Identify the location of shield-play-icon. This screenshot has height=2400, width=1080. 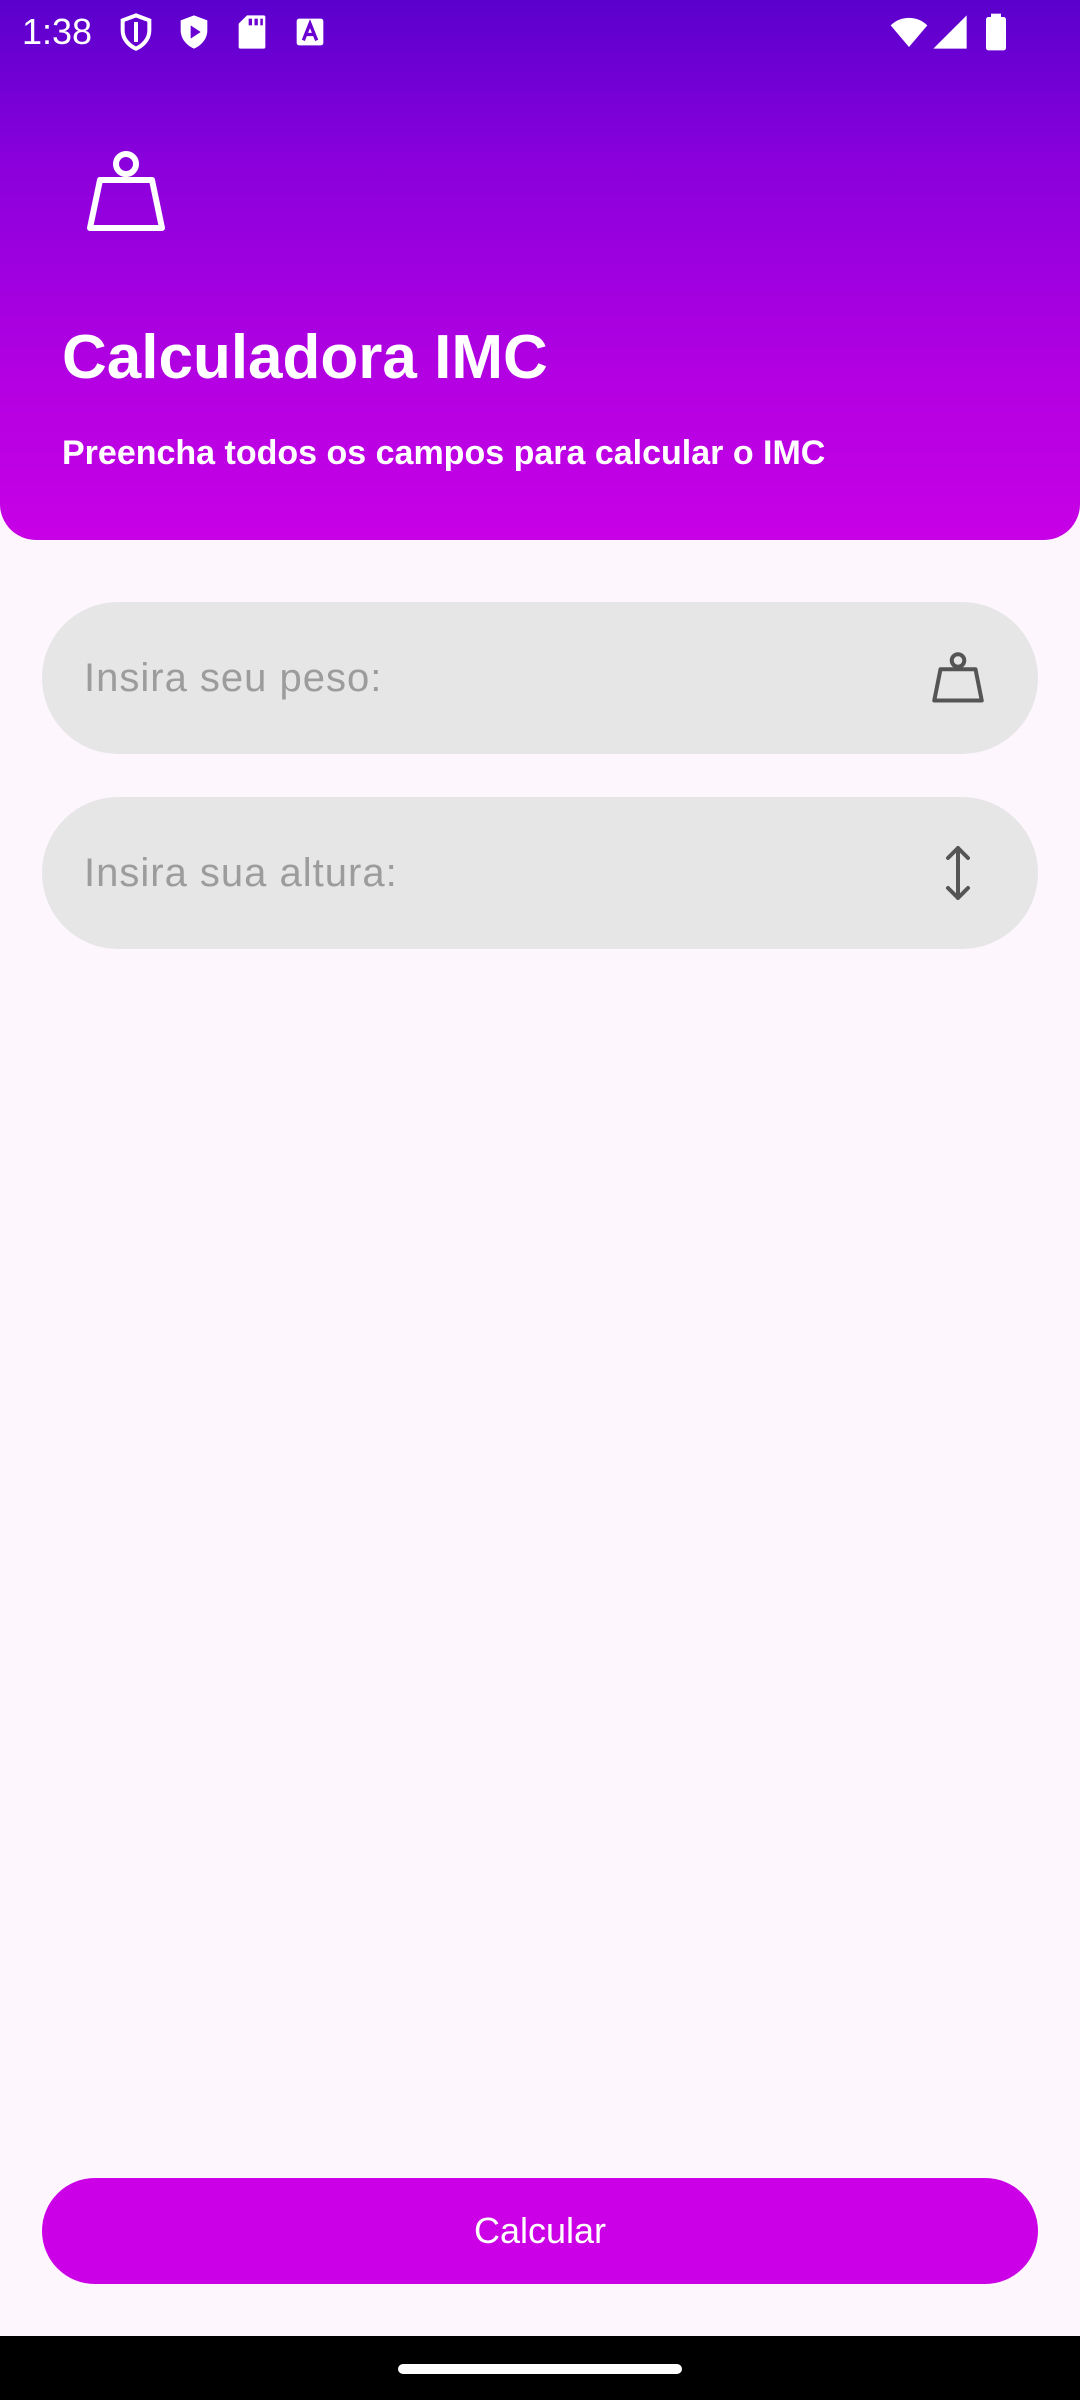
(194, 32).